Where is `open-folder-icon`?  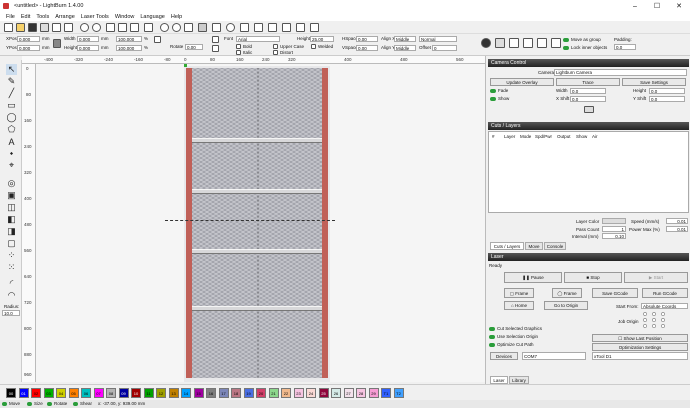
open-folder-icon is located at coordinates (20, 27).